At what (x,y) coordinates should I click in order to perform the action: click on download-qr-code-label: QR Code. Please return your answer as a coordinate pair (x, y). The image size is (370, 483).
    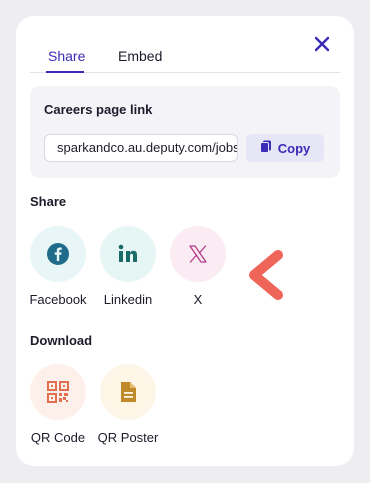
    Looking at the image, I should click on (58, 437).